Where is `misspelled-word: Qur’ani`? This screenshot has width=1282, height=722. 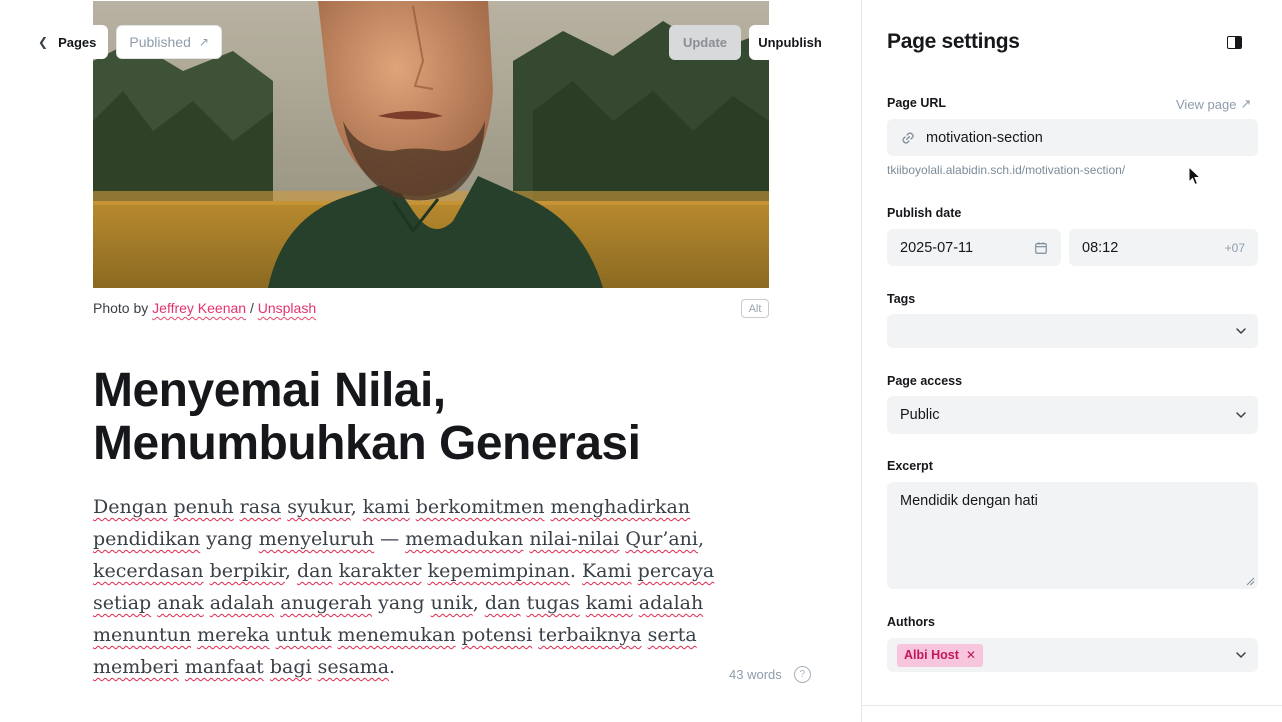
misspelled-word: Qur’ani is located at coordinates (661, 539).